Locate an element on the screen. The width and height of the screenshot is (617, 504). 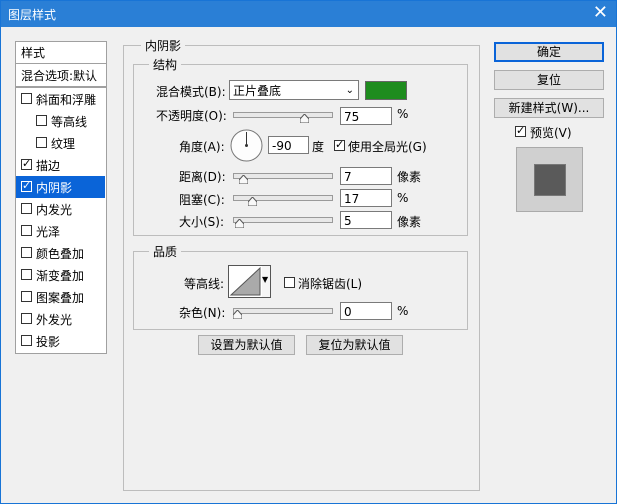
close-icon: ✕ is located at coordinates (600, 13).